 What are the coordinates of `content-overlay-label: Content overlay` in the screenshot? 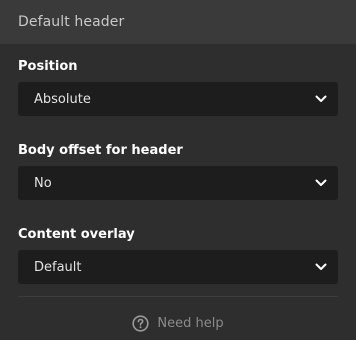 It's located at (76, 234).